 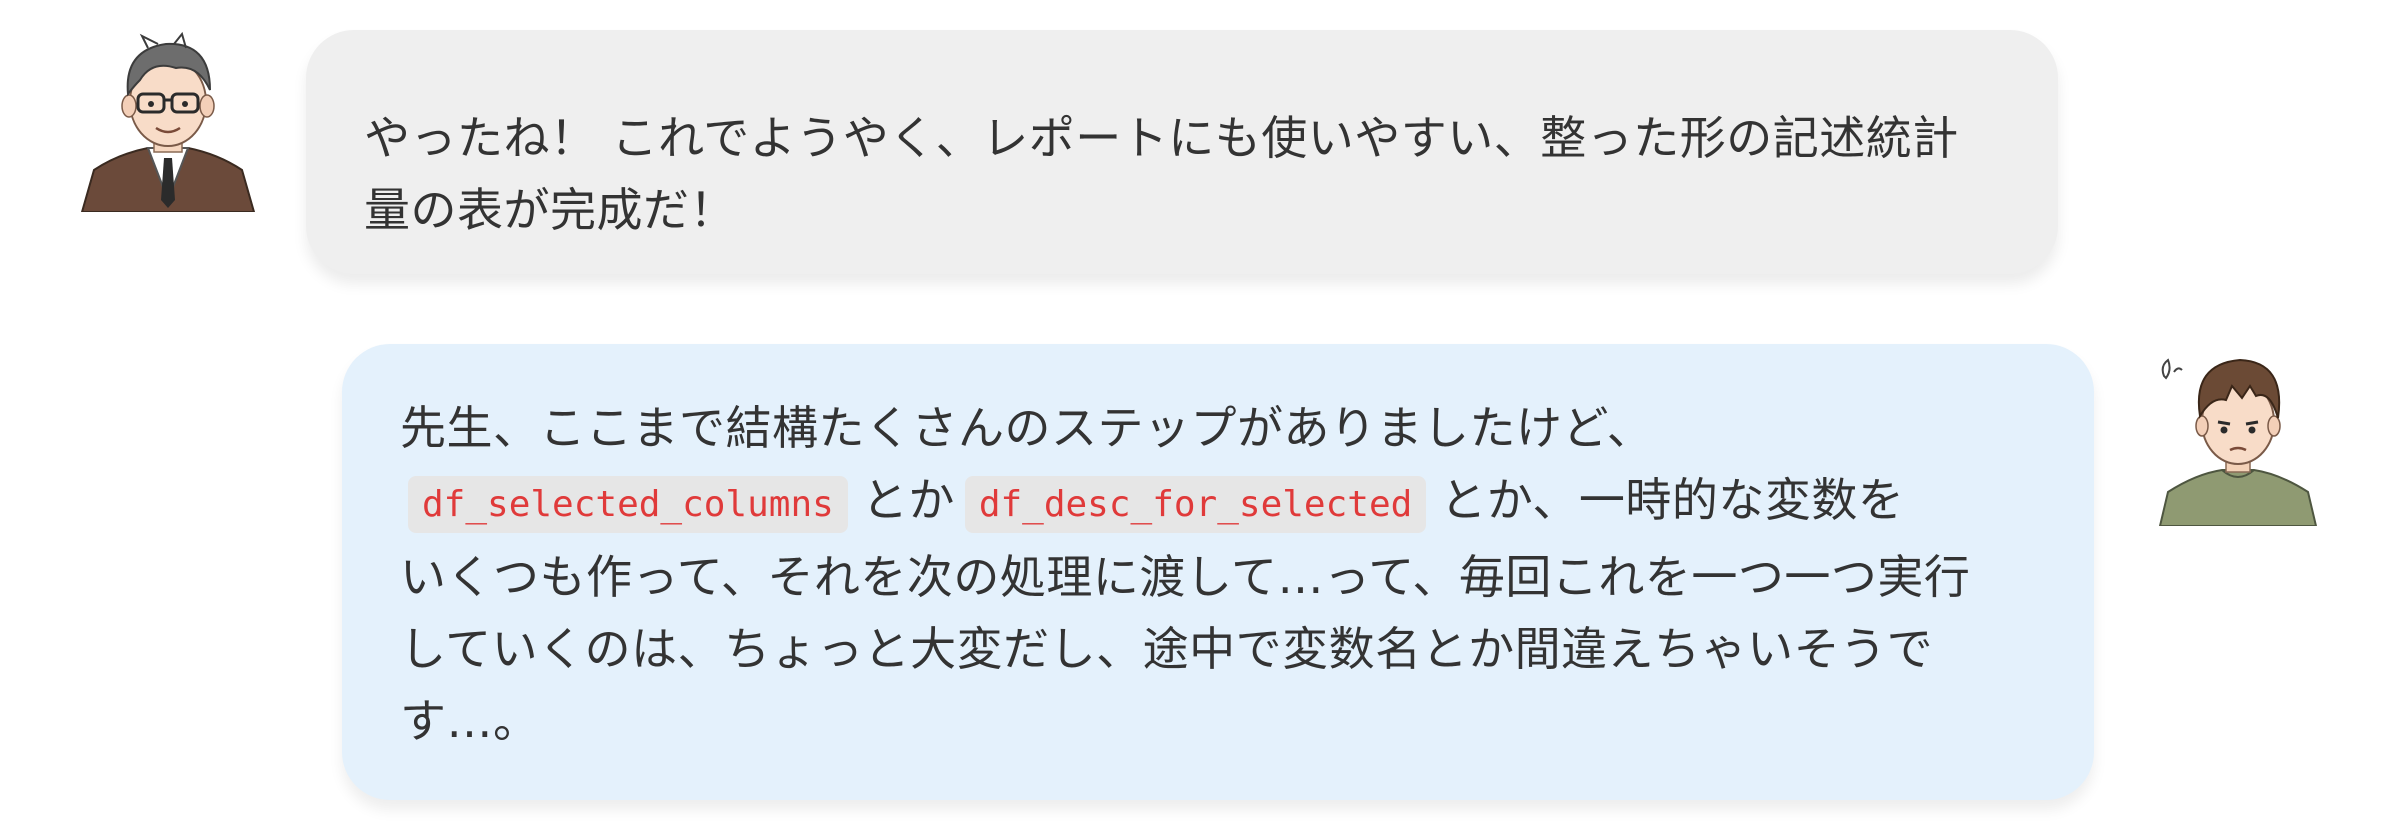 I want to click on teacher-avatar, so click(x=168, y=121).